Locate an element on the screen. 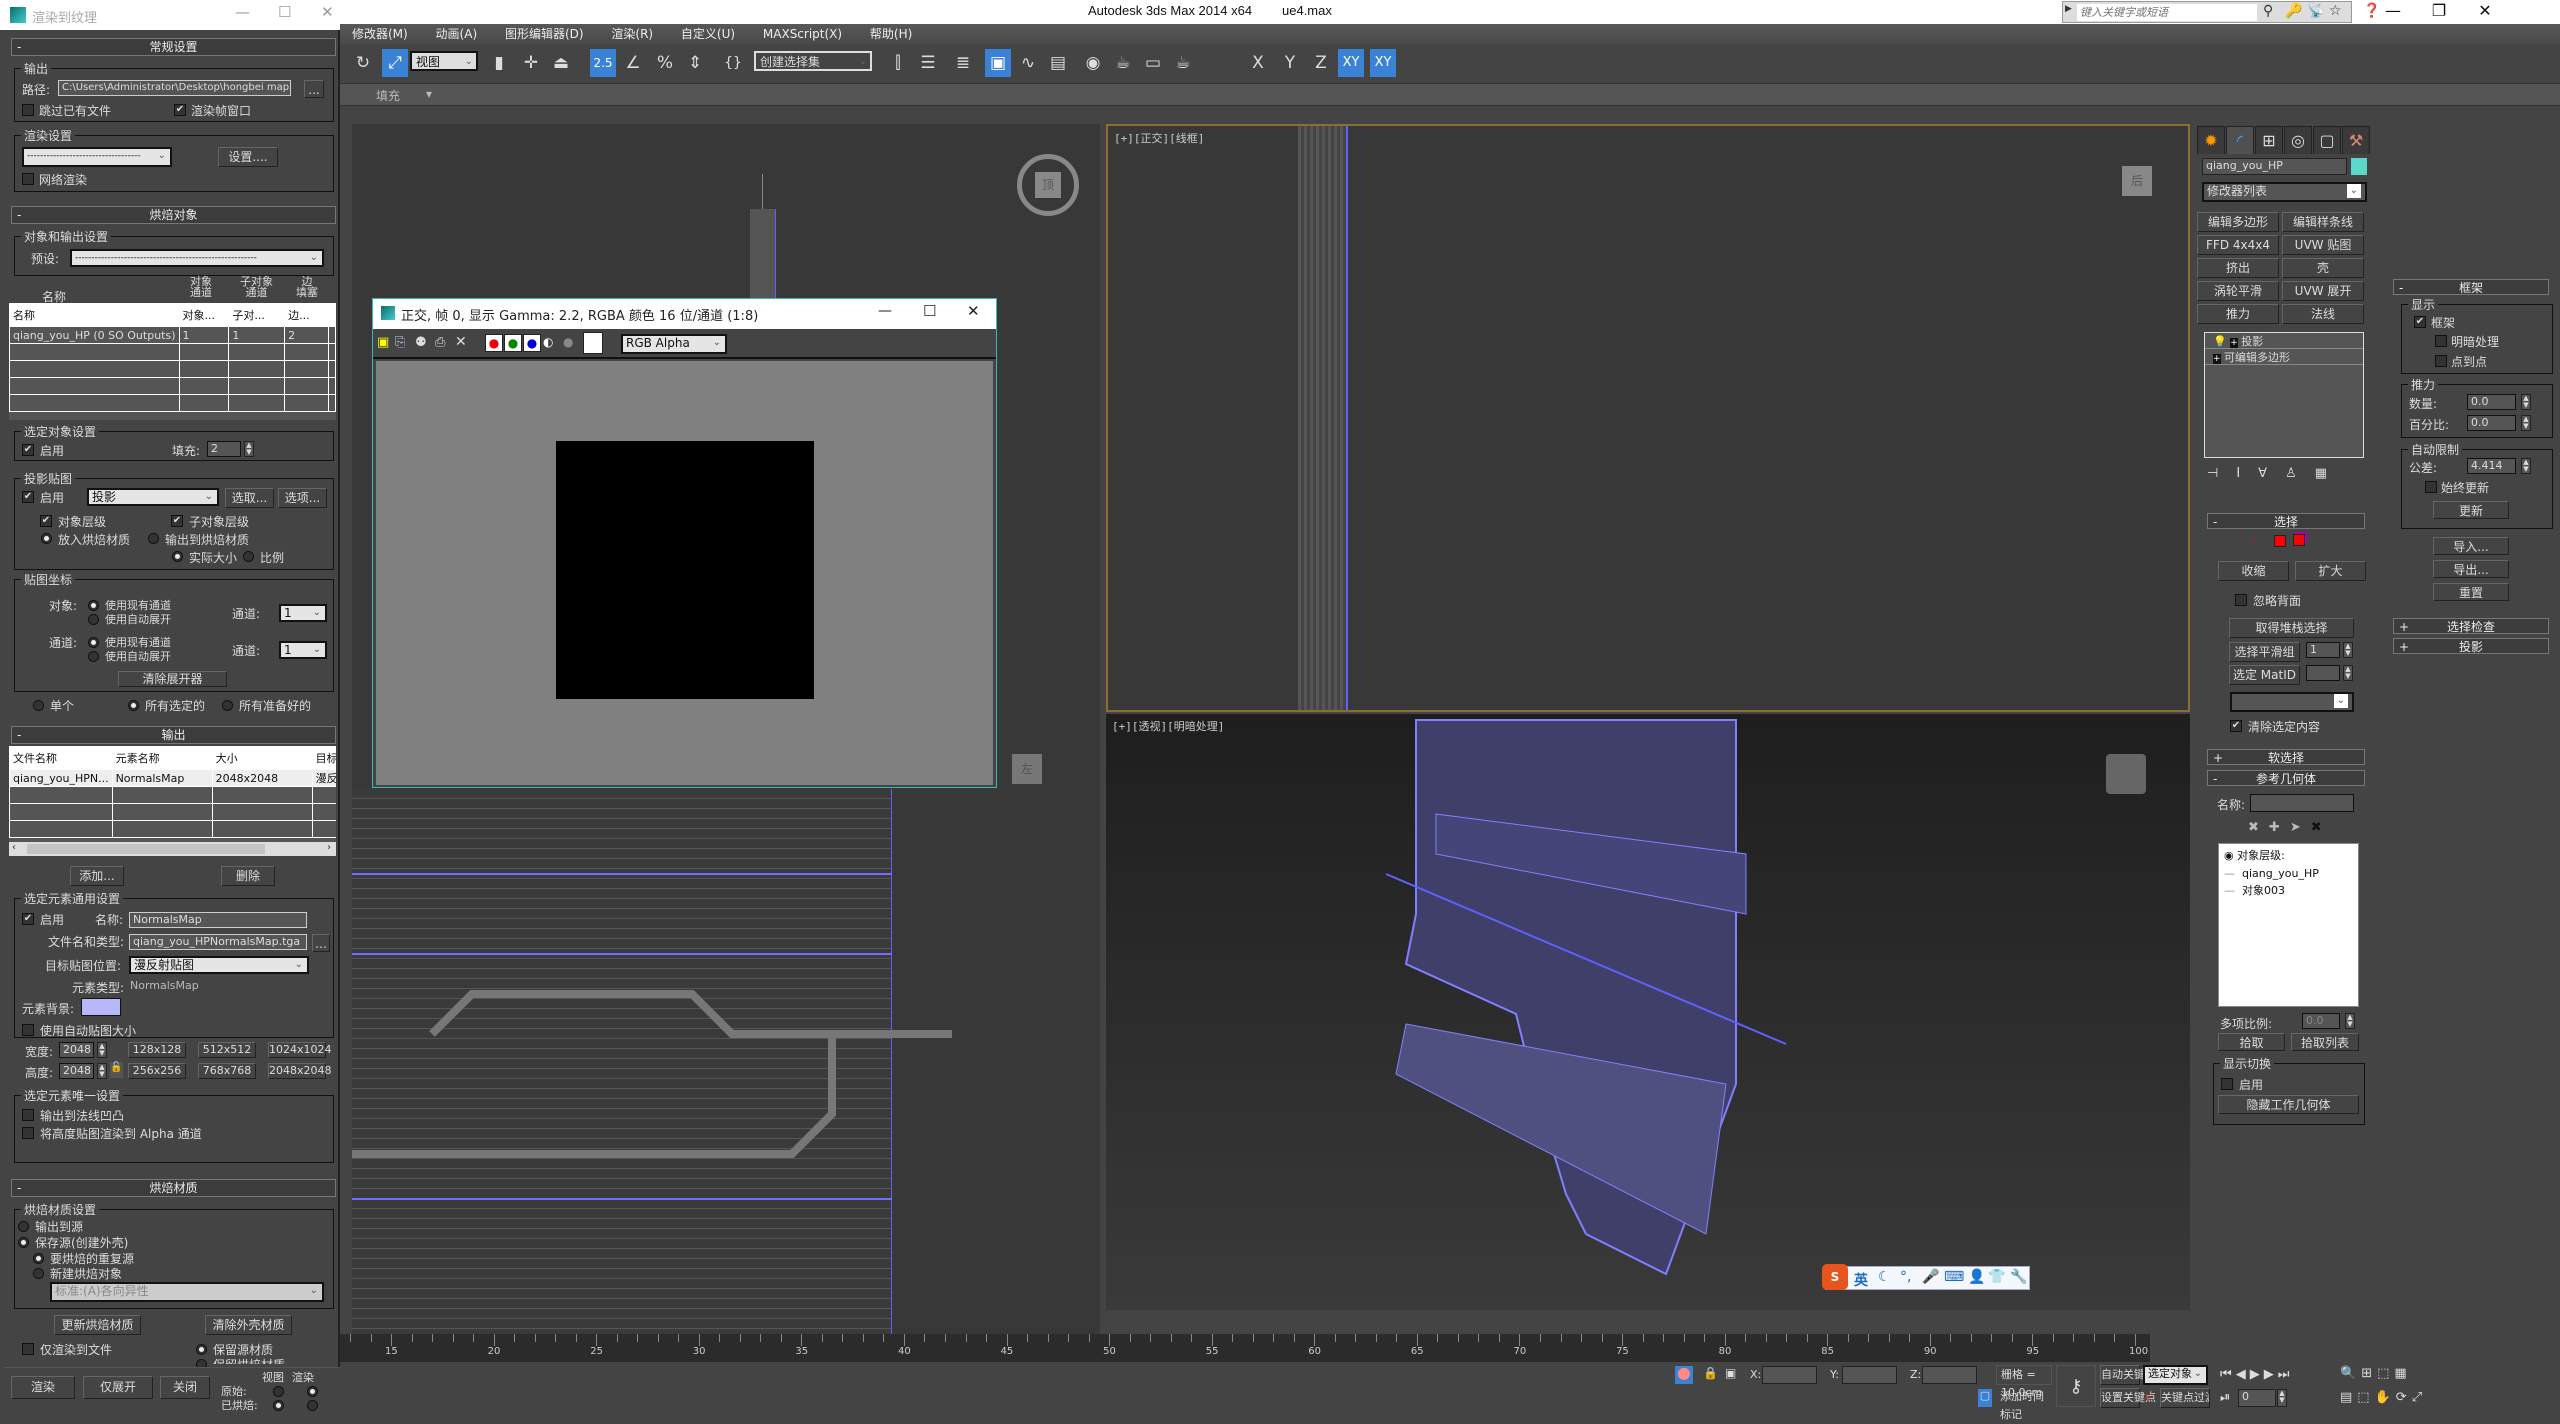  tolerance-spinner: ▲ ▼ is located at coordinates (2526, 466).